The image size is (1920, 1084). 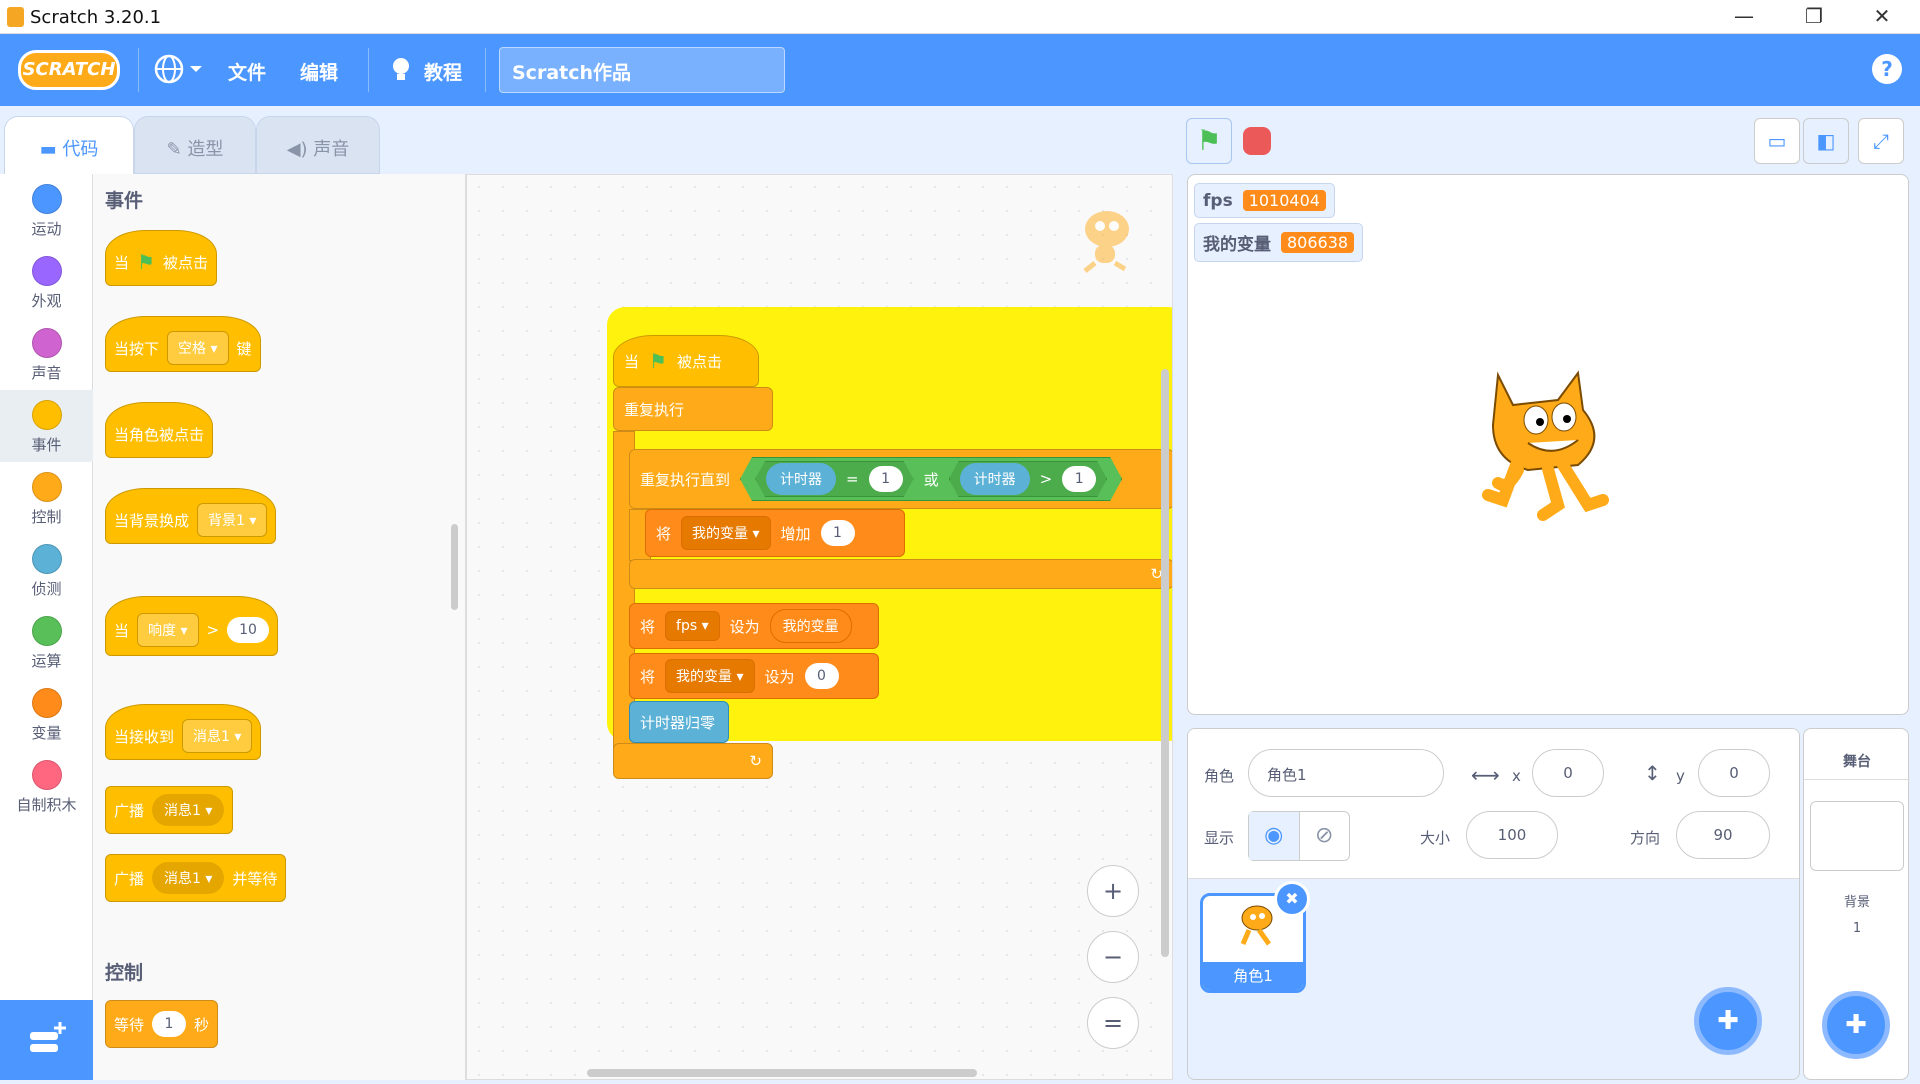 What do you see at coordinates (69, 70) in the screenshot?
I see `scratch-logo: SCRATCH` at bounding box center [69, 70].